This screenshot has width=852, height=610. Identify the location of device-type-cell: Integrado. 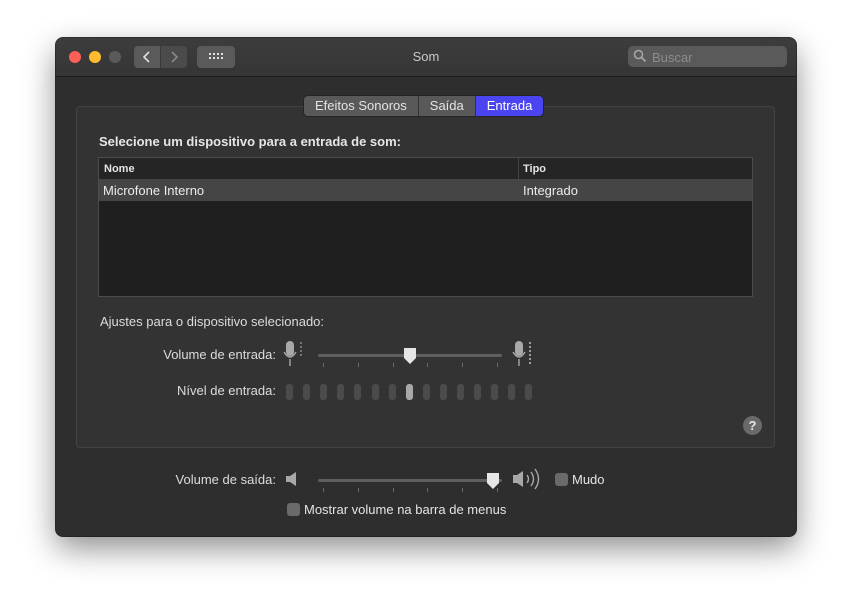
(550, 190).